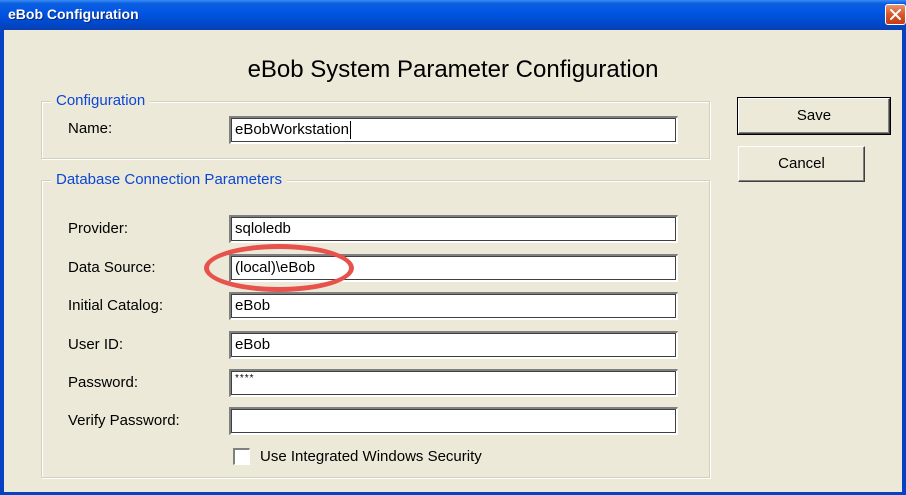 Image resolution: width=906 pixels, height=495 pixels. What do you see at coordinates (292, 129) in the screenshot?
I see `name-field-value: eBobWorkstation` at bounding box center [292, 129].